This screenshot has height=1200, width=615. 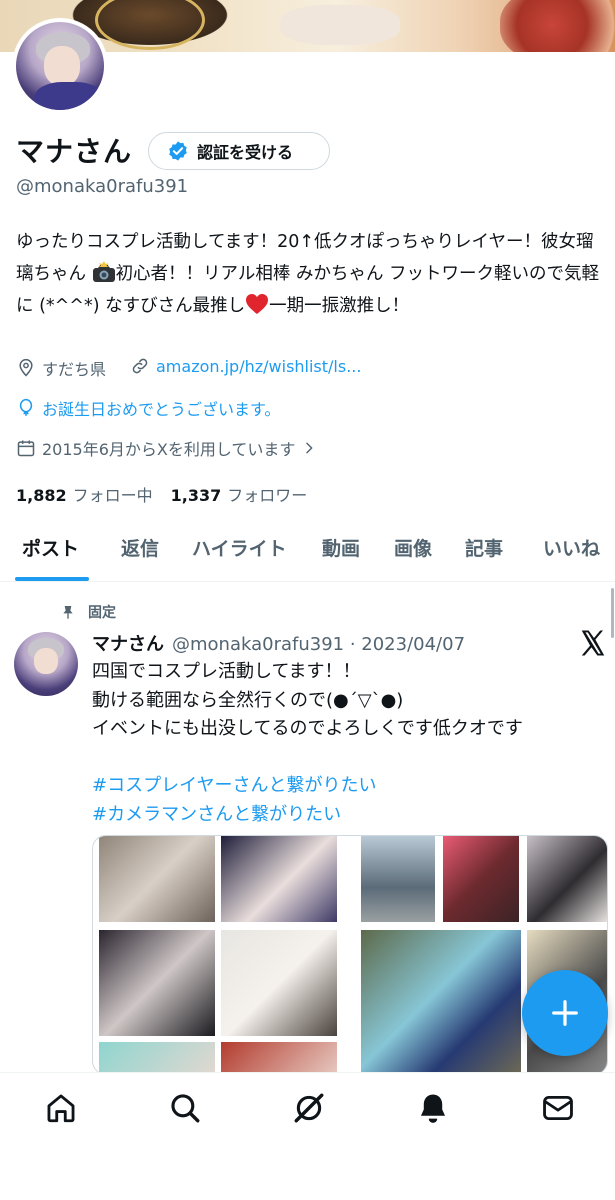 I want to click on calendar-icon, so click(x=26, y=448).